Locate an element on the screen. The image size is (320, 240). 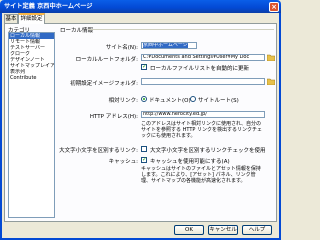
auto-refresh-checkbox is located at coordinates (144, 66).